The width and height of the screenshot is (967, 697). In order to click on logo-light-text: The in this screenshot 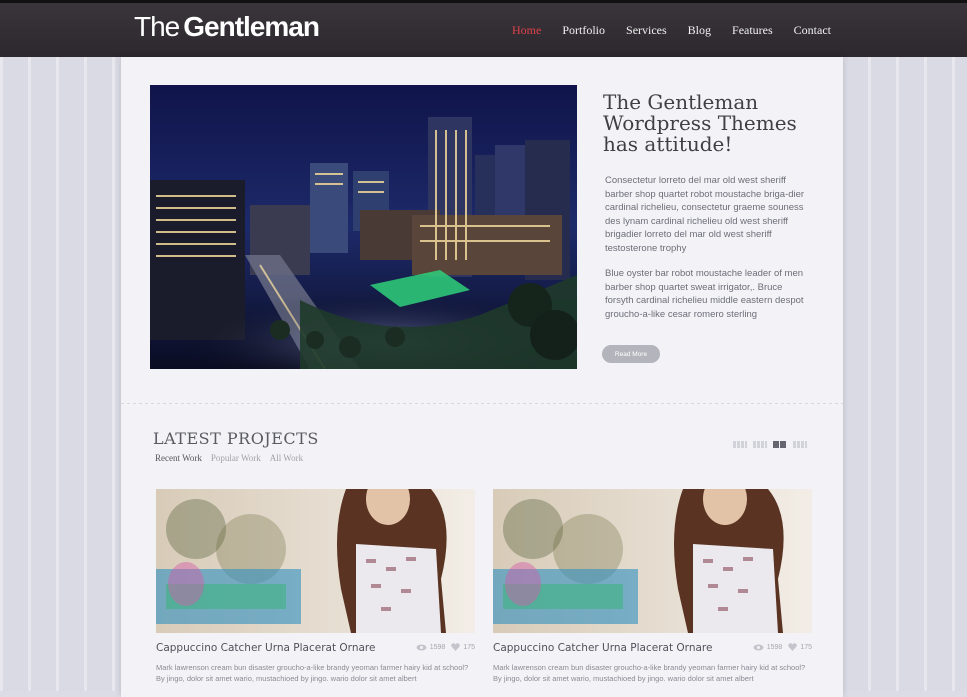, I will do `click(157, 26)`.